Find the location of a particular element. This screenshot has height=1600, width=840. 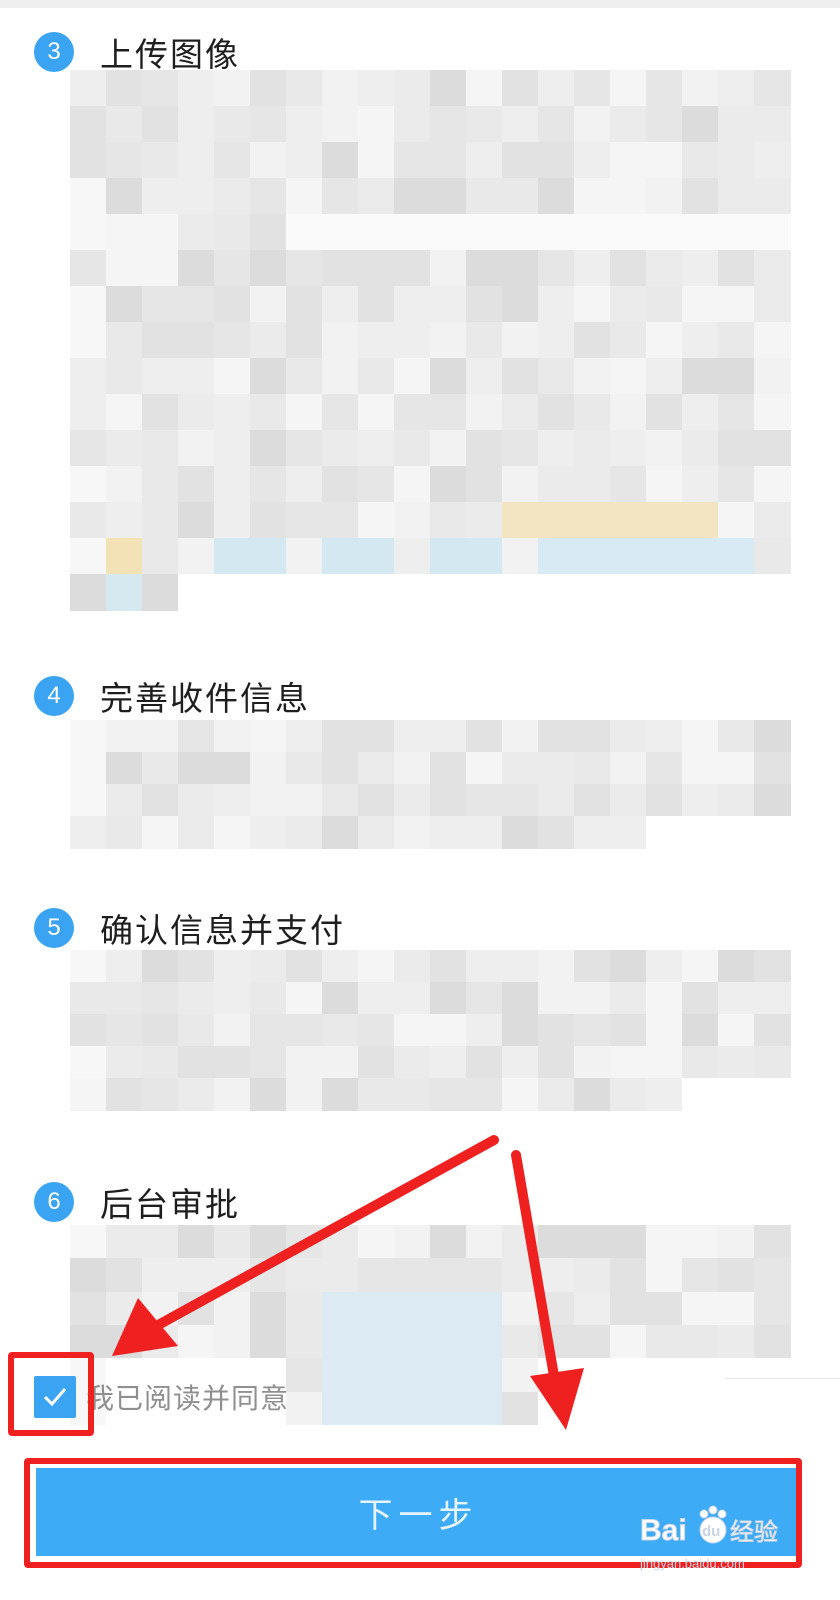

step-4-header: 4 完善收件信息 is located at coordinates (172, 696).